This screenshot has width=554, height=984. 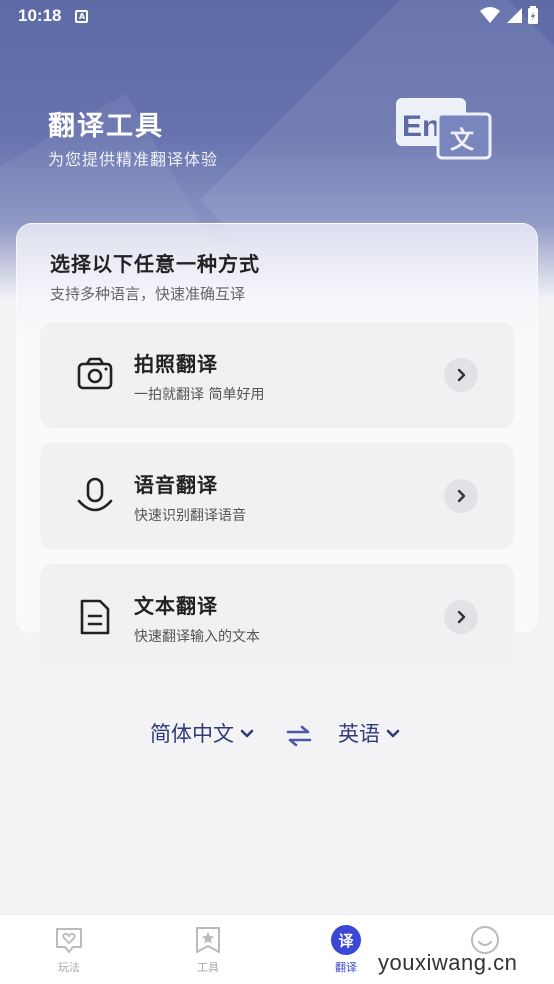 I want to click on option-label: 文本翻译, so click(x=176, y=606).